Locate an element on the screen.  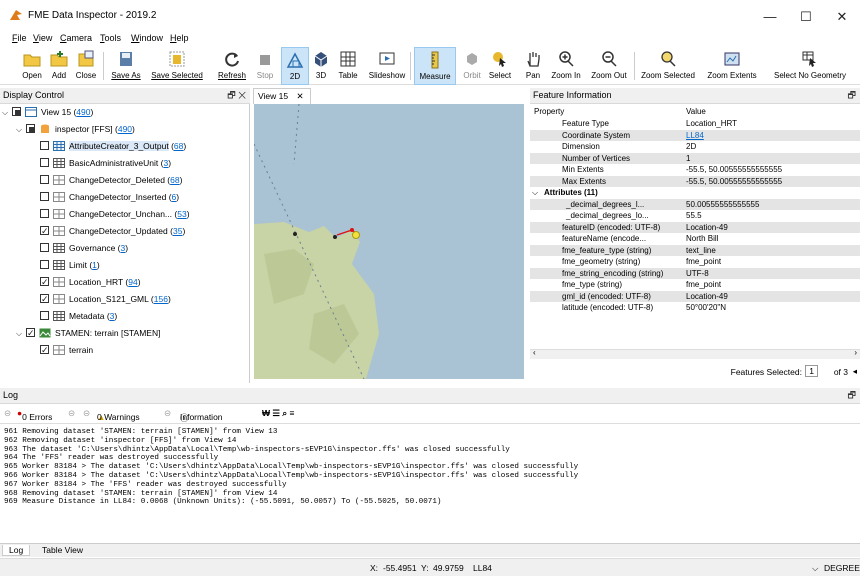
coordinate-system-link: LL84 is located at coordinates (695, 135).